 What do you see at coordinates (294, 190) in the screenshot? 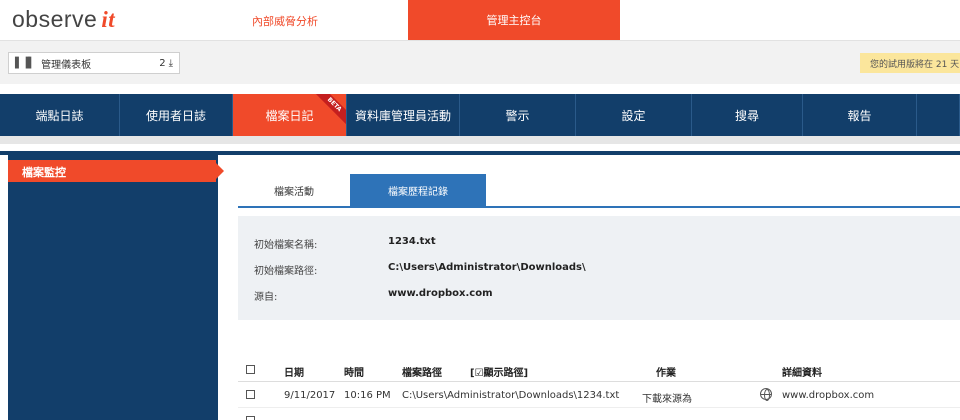
I see `tab-file-activity: 檔案活動` at bounding box center [294, 190].